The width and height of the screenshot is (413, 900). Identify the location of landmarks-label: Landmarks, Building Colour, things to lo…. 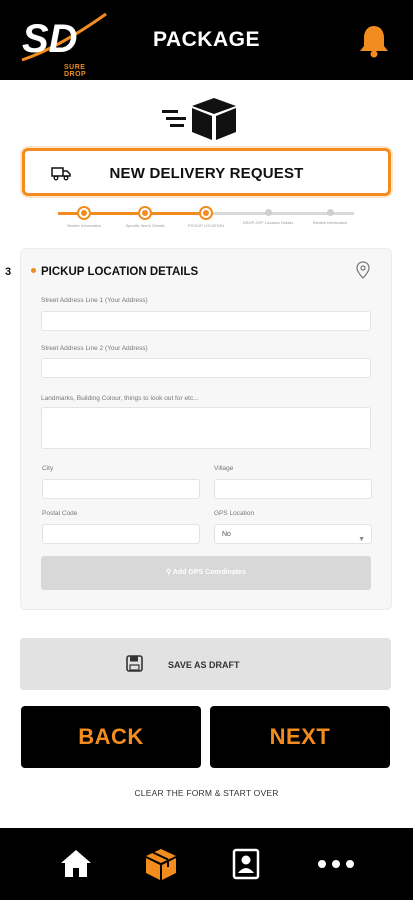
(120, 398).